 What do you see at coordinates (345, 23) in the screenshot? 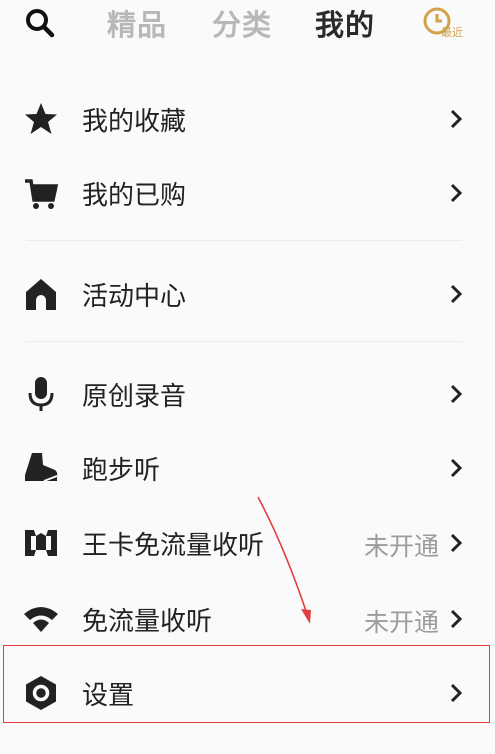
I see `tab-mine: 我的` at bounding box center [345, 23].